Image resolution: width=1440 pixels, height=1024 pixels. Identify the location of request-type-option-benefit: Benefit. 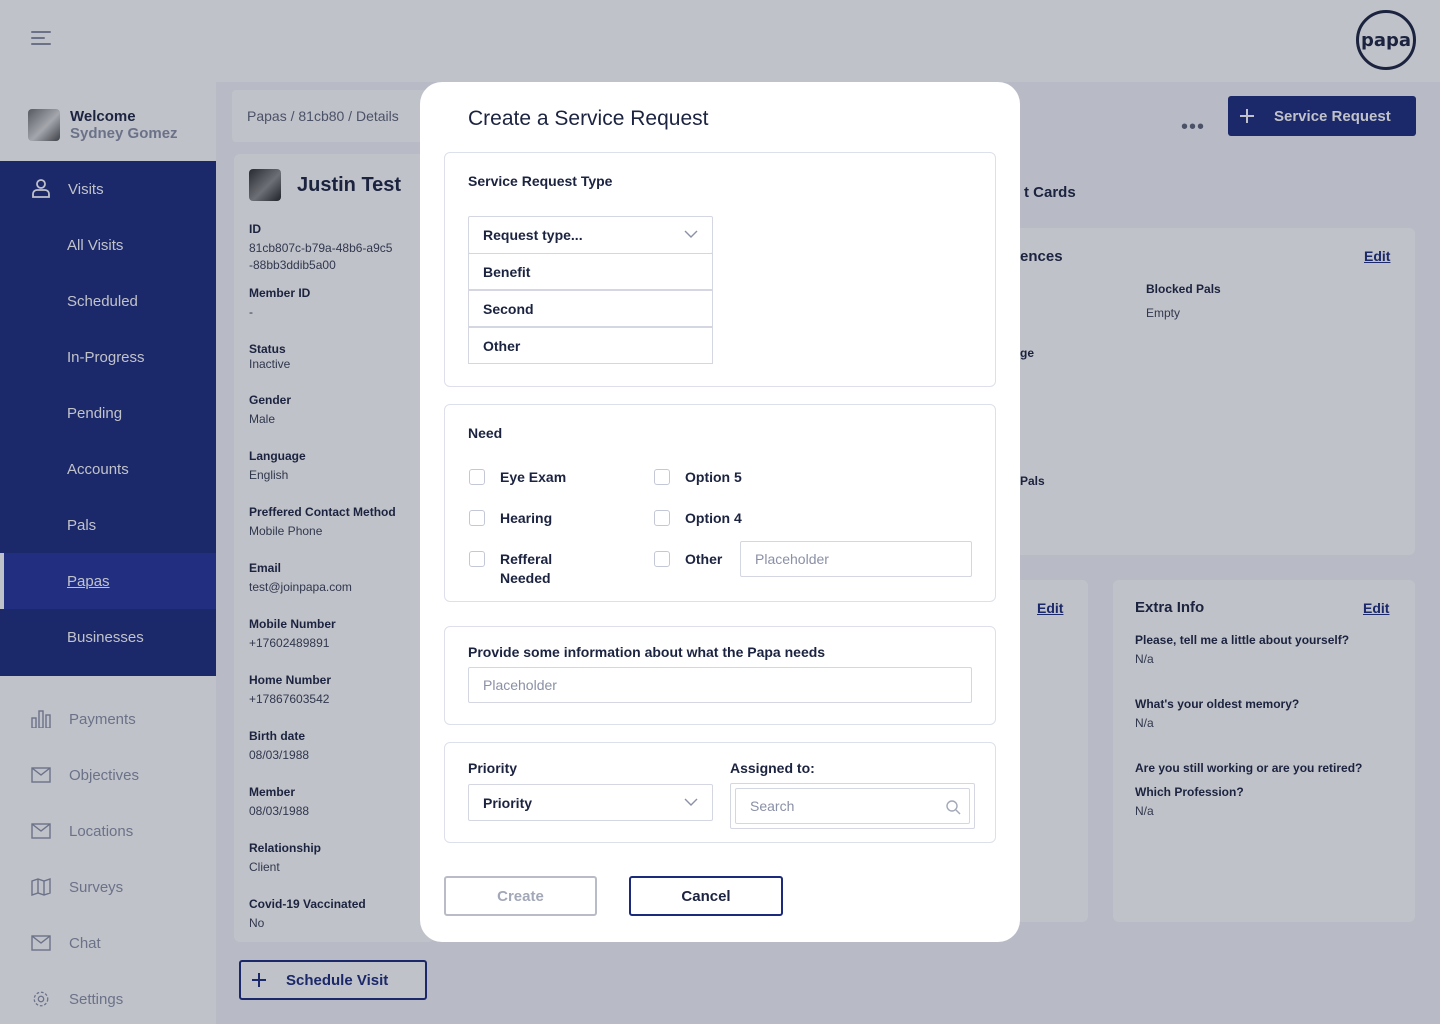
(590, 271).